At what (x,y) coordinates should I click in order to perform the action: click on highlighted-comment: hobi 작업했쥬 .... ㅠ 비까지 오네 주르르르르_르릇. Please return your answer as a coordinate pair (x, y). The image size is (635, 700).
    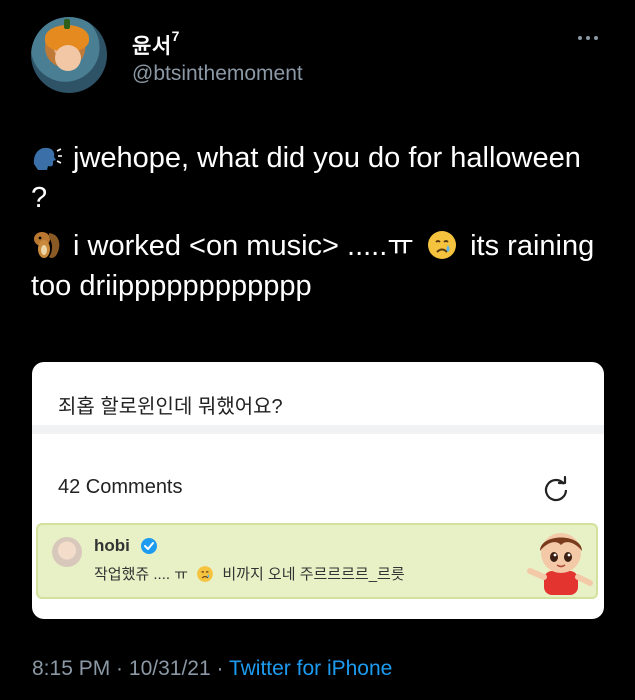
    Looking at the image, I should click on (317, 561).